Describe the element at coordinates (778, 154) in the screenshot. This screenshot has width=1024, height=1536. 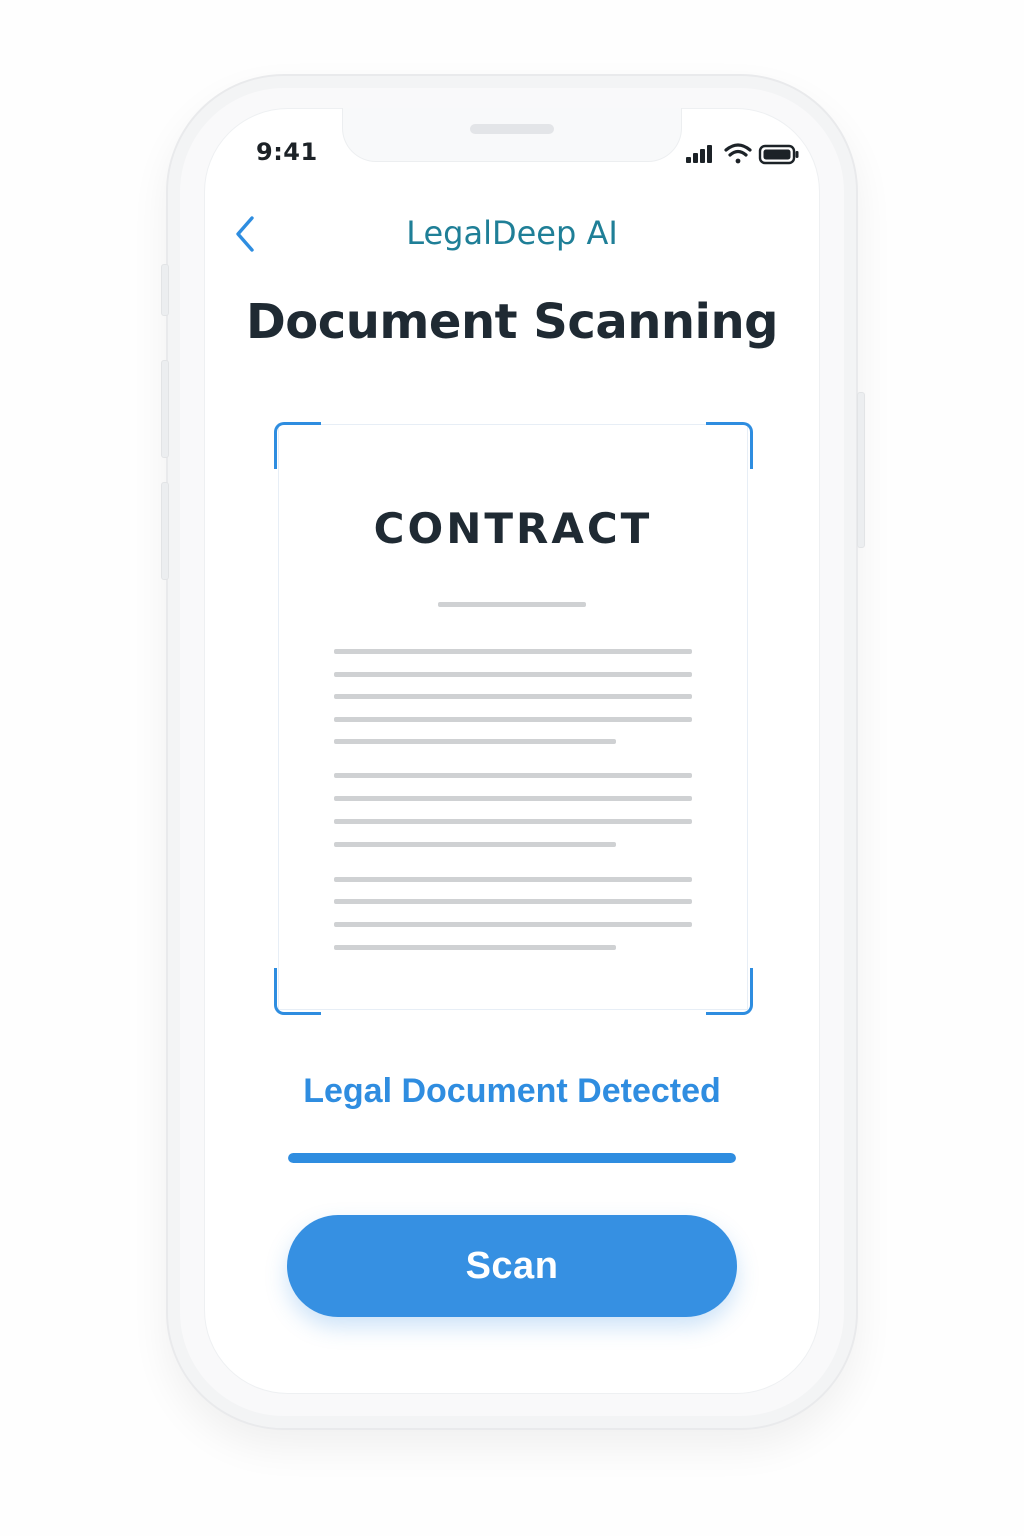
I see `battery-icon` at that location.